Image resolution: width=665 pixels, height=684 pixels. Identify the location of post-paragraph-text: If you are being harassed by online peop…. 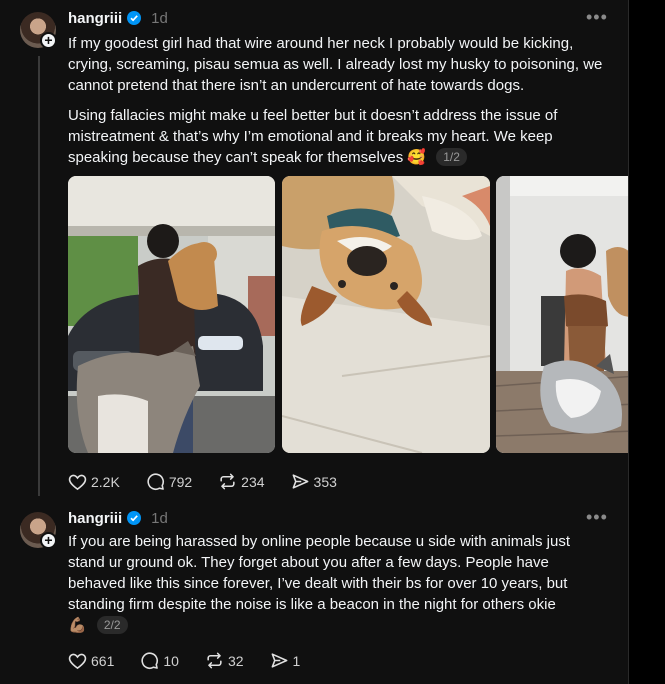
(319, 573).